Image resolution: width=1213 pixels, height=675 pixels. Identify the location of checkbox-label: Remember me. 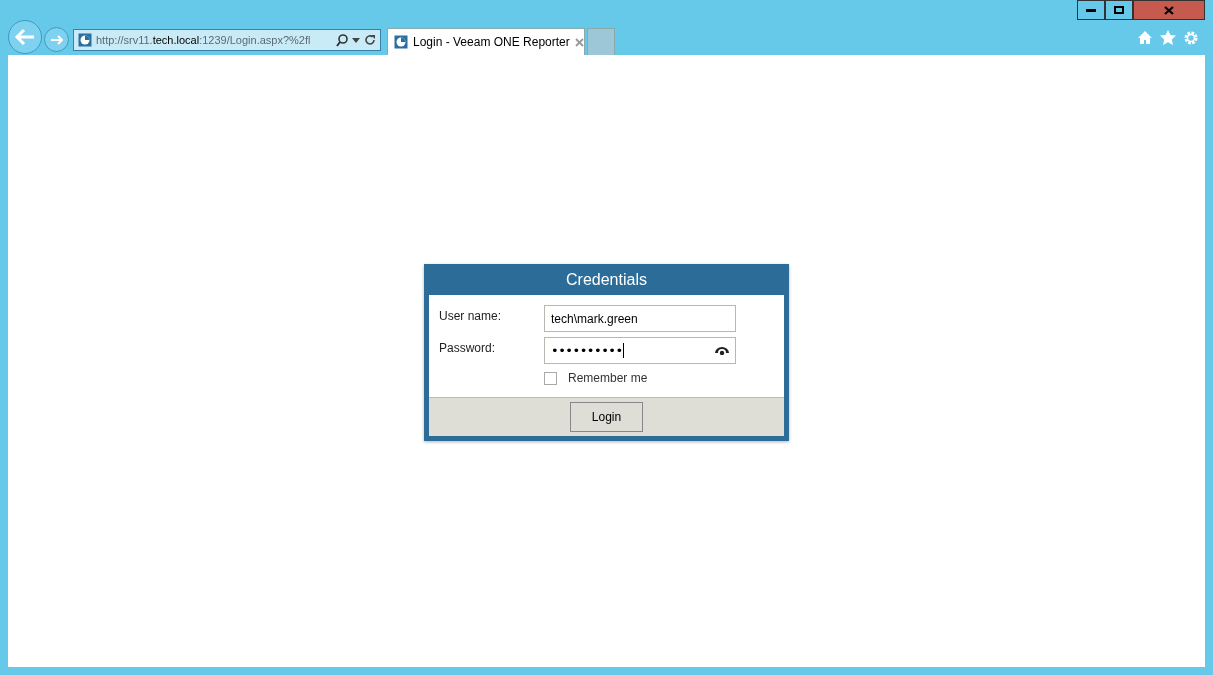
(608, 378).